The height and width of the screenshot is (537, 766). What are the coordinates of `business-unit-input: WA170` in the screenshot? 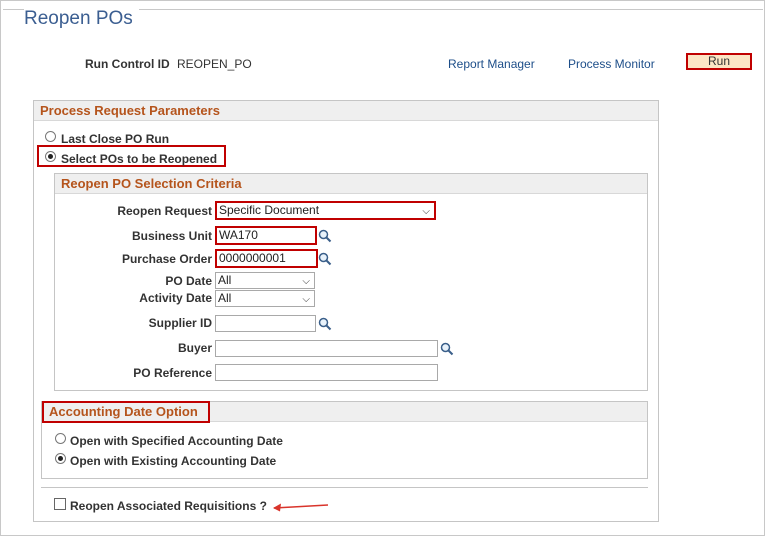 It's located at (266, 235).